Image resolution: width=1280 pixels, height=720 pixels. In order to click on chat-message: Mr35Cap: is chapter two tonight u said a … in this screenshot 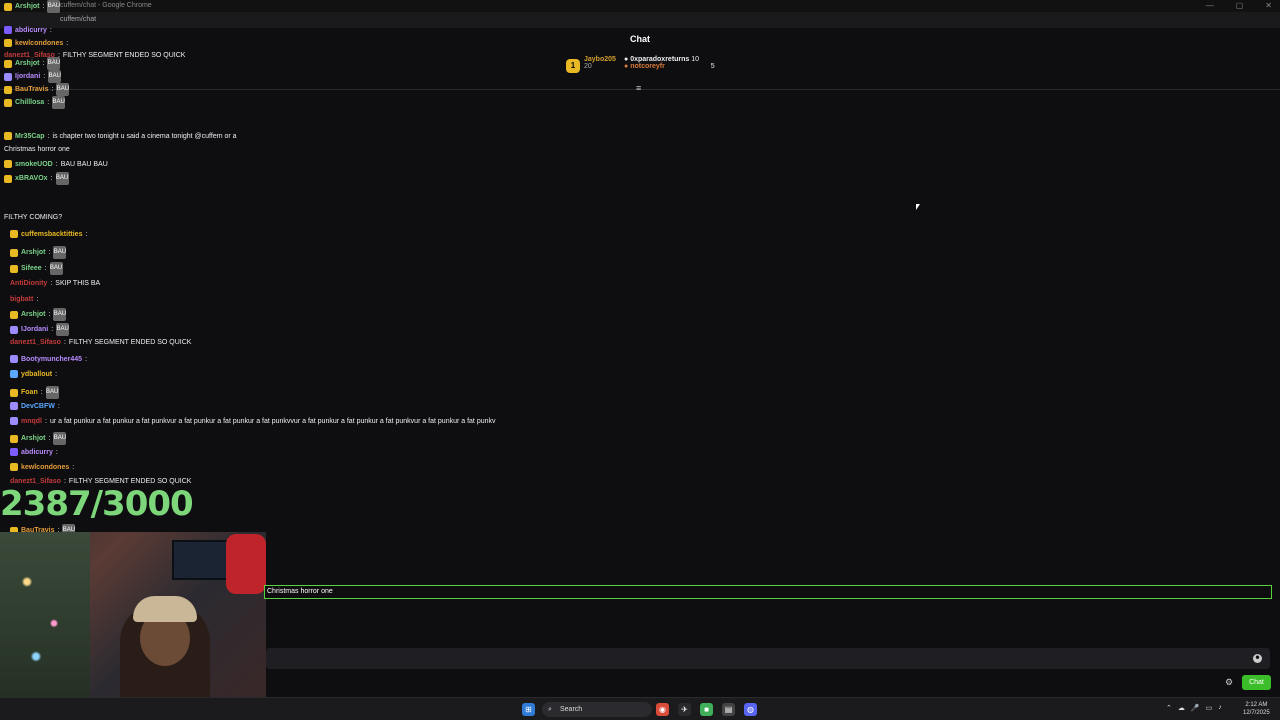, I will do `click(120, 136)`.